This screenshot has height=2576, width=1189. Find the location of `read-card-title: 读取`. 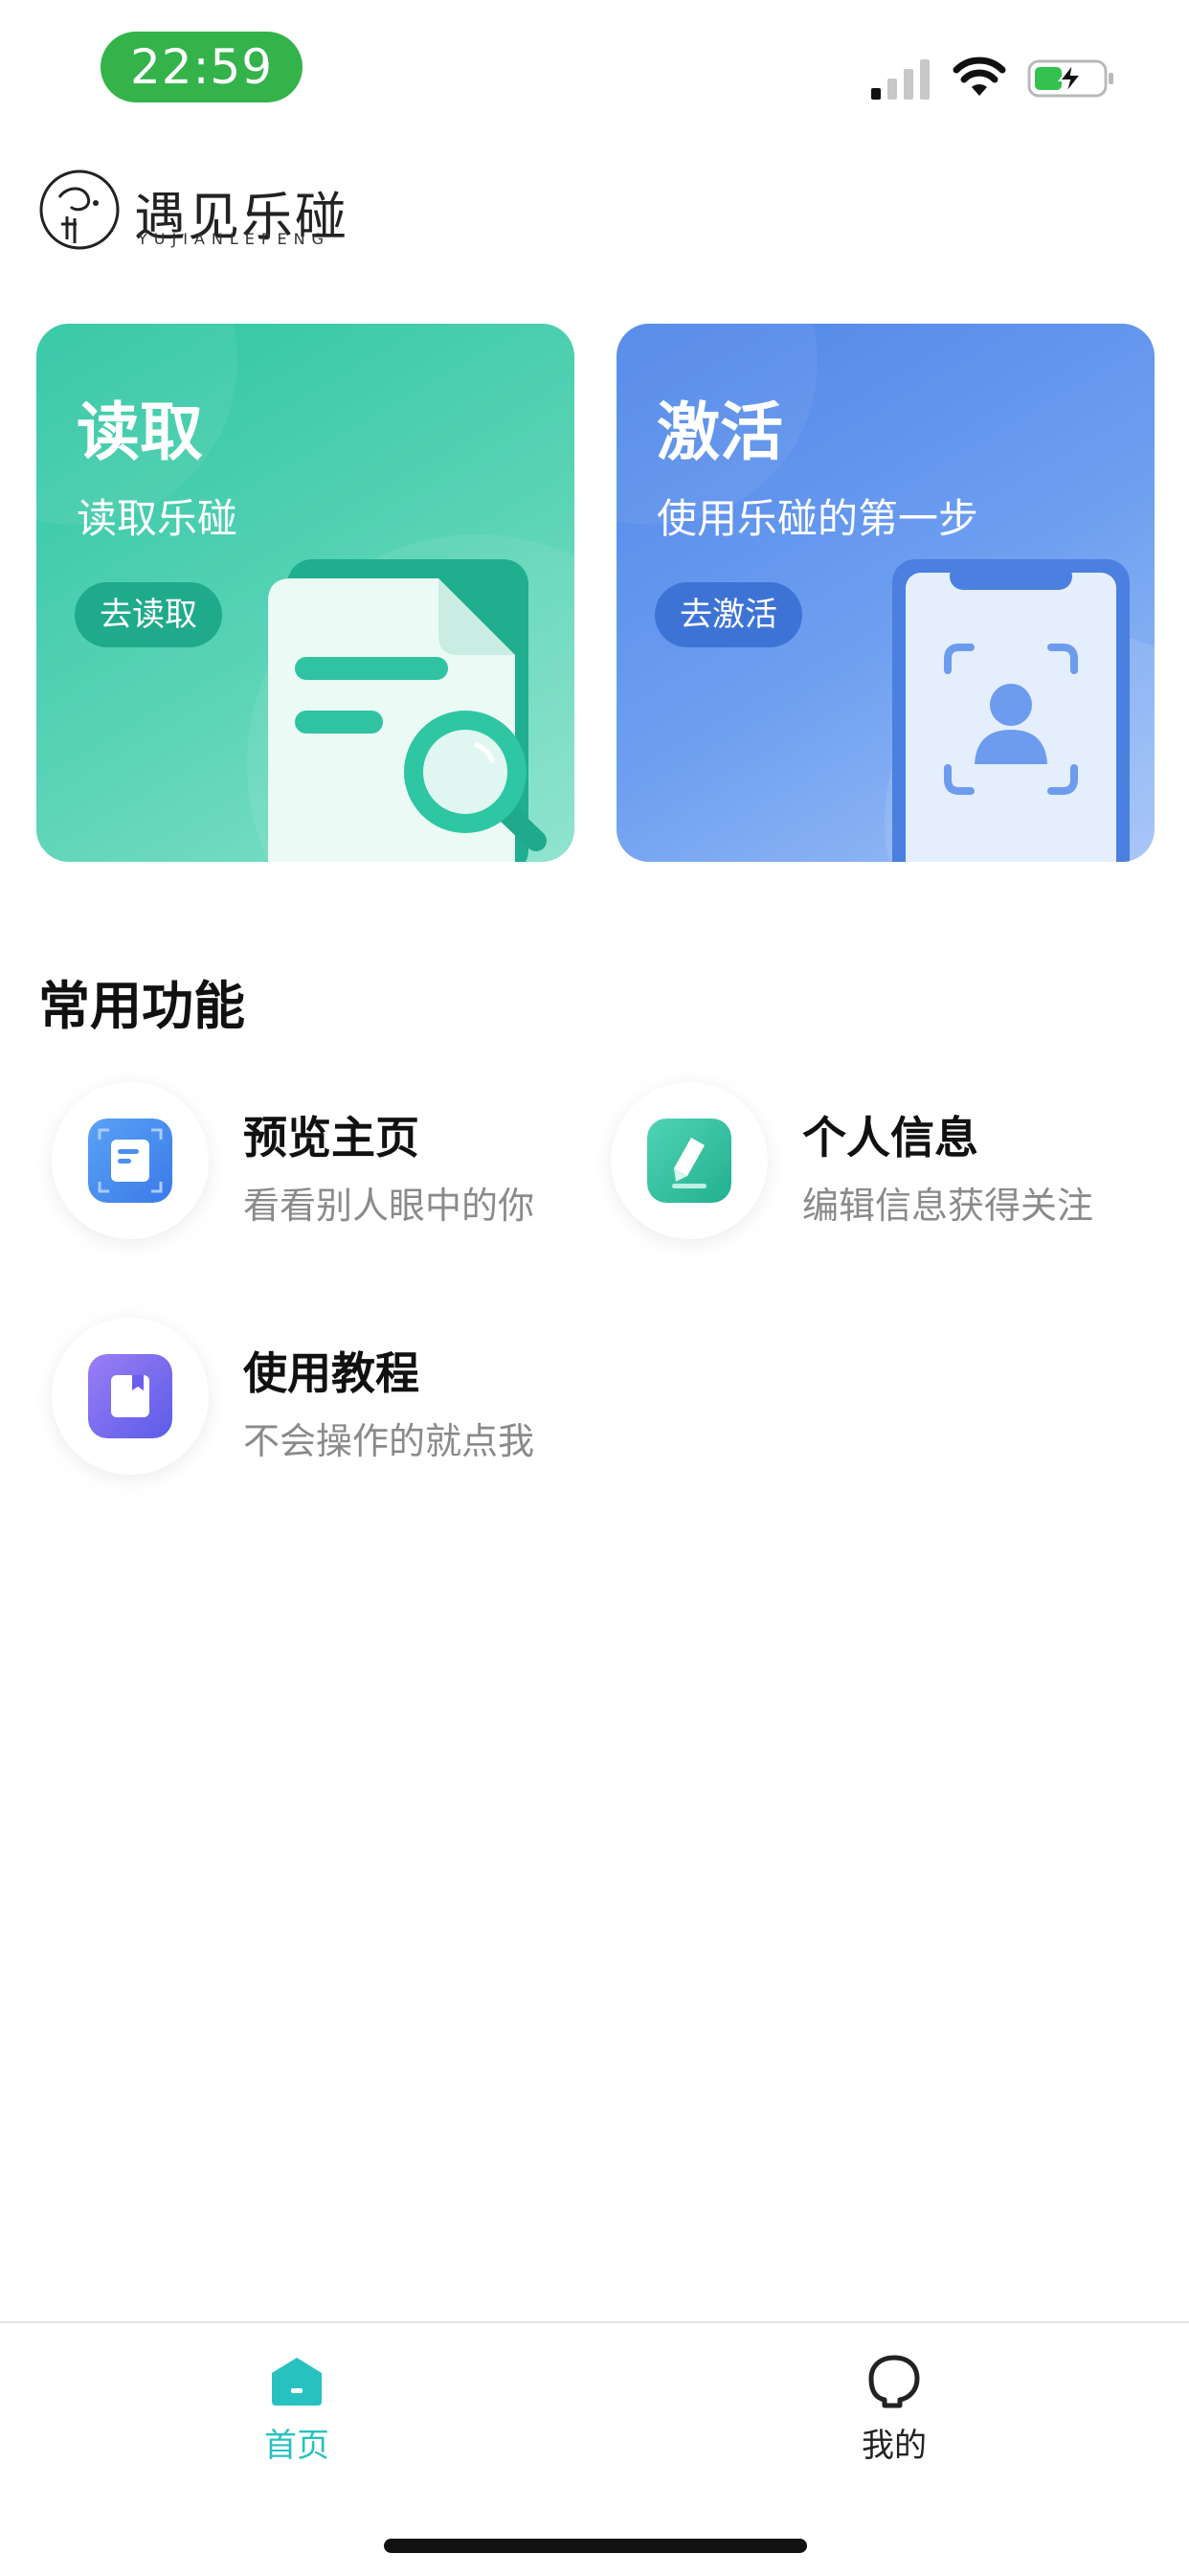

read-card-title: 读取 is located at coordinates (140, 432).